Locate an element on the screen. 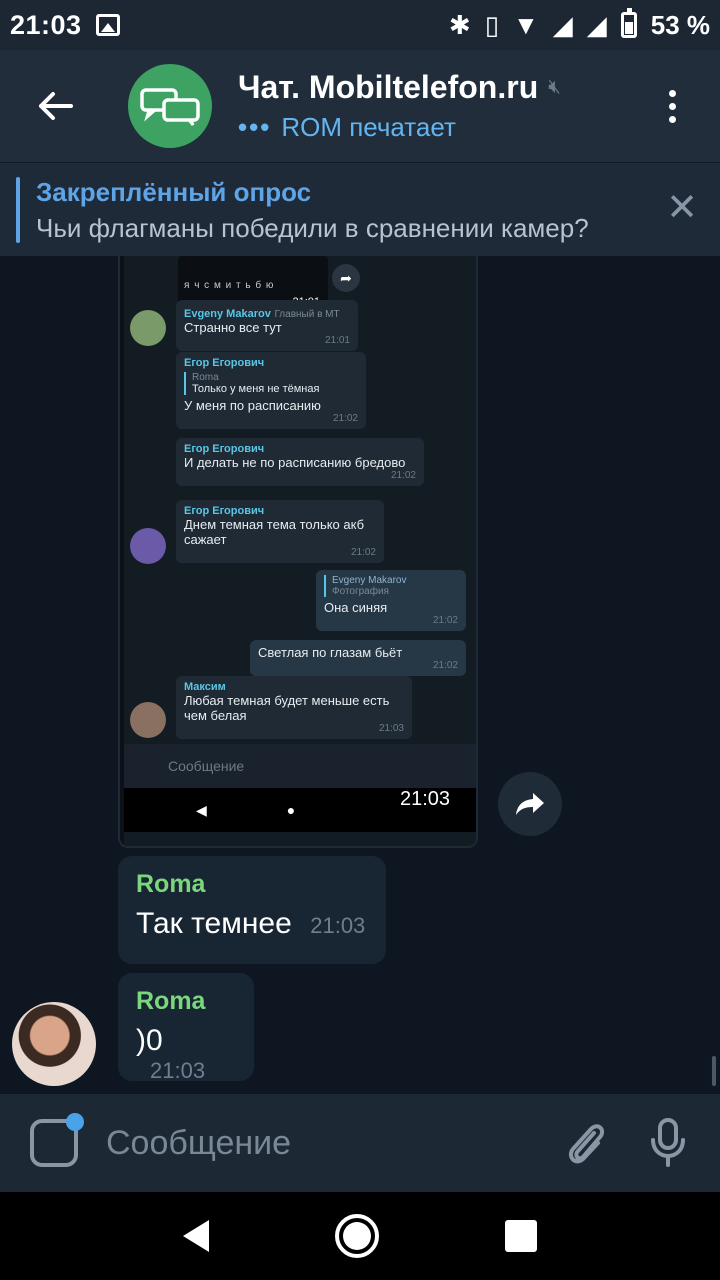 The image size is (720, 1280). sticker-button is located at coordinates (57, 1140).